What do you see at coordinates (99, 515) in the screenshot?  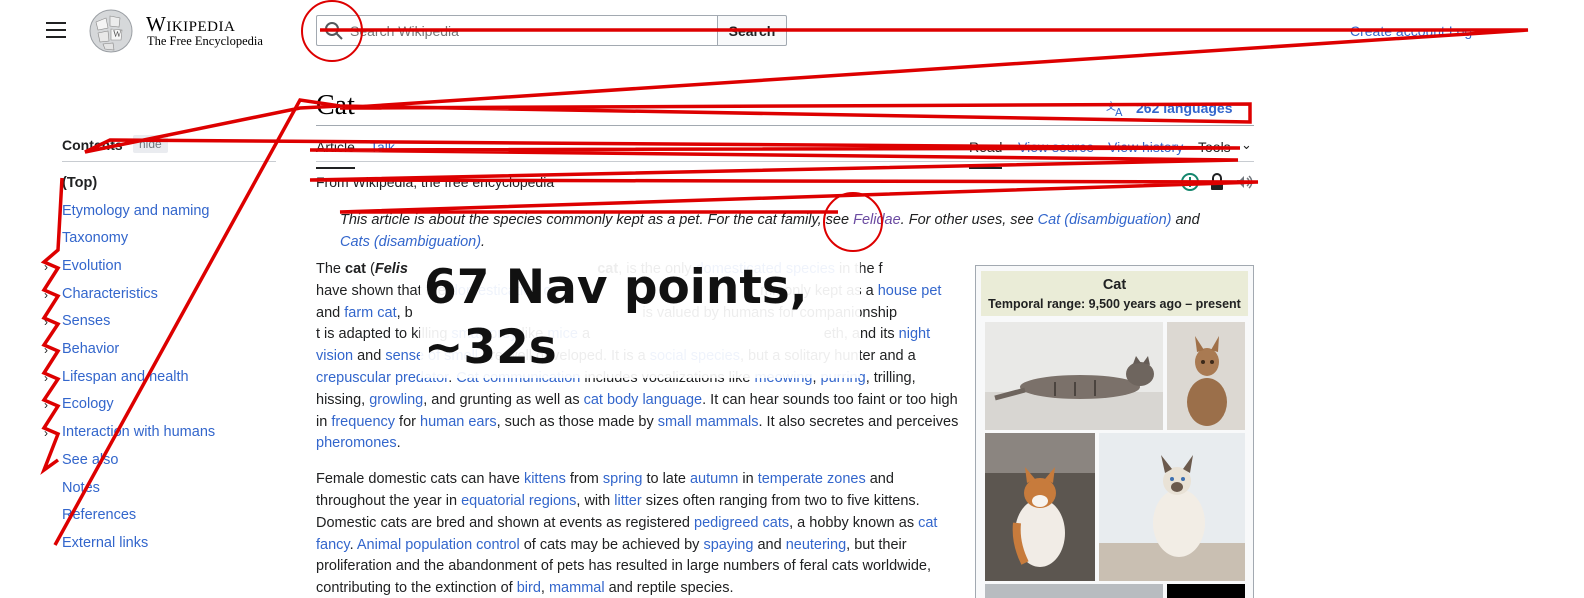 I see `toc-item-references: References` at bounding box center [99, 515].